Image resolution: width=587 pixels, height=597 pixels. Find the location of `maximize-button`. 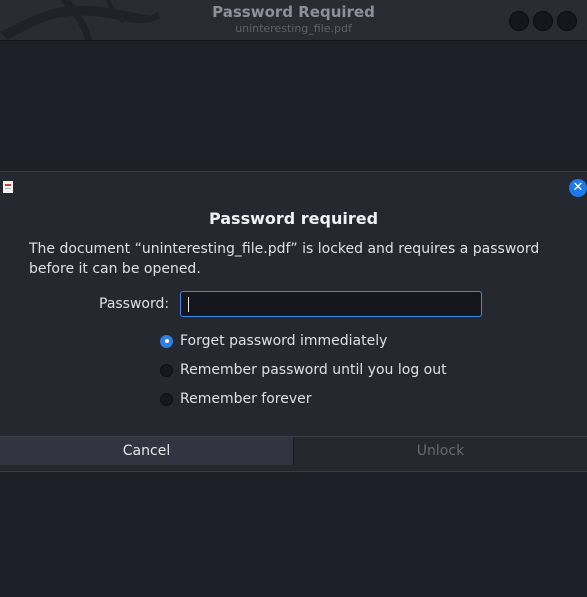

maximize-button is located at coordinates (543, 21).